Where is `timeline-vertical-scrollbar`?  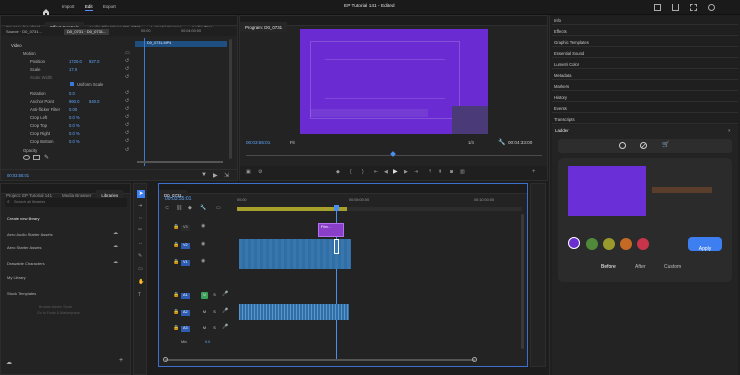 timeline-vertical-scrollbar is located at coordinates (522, 281).